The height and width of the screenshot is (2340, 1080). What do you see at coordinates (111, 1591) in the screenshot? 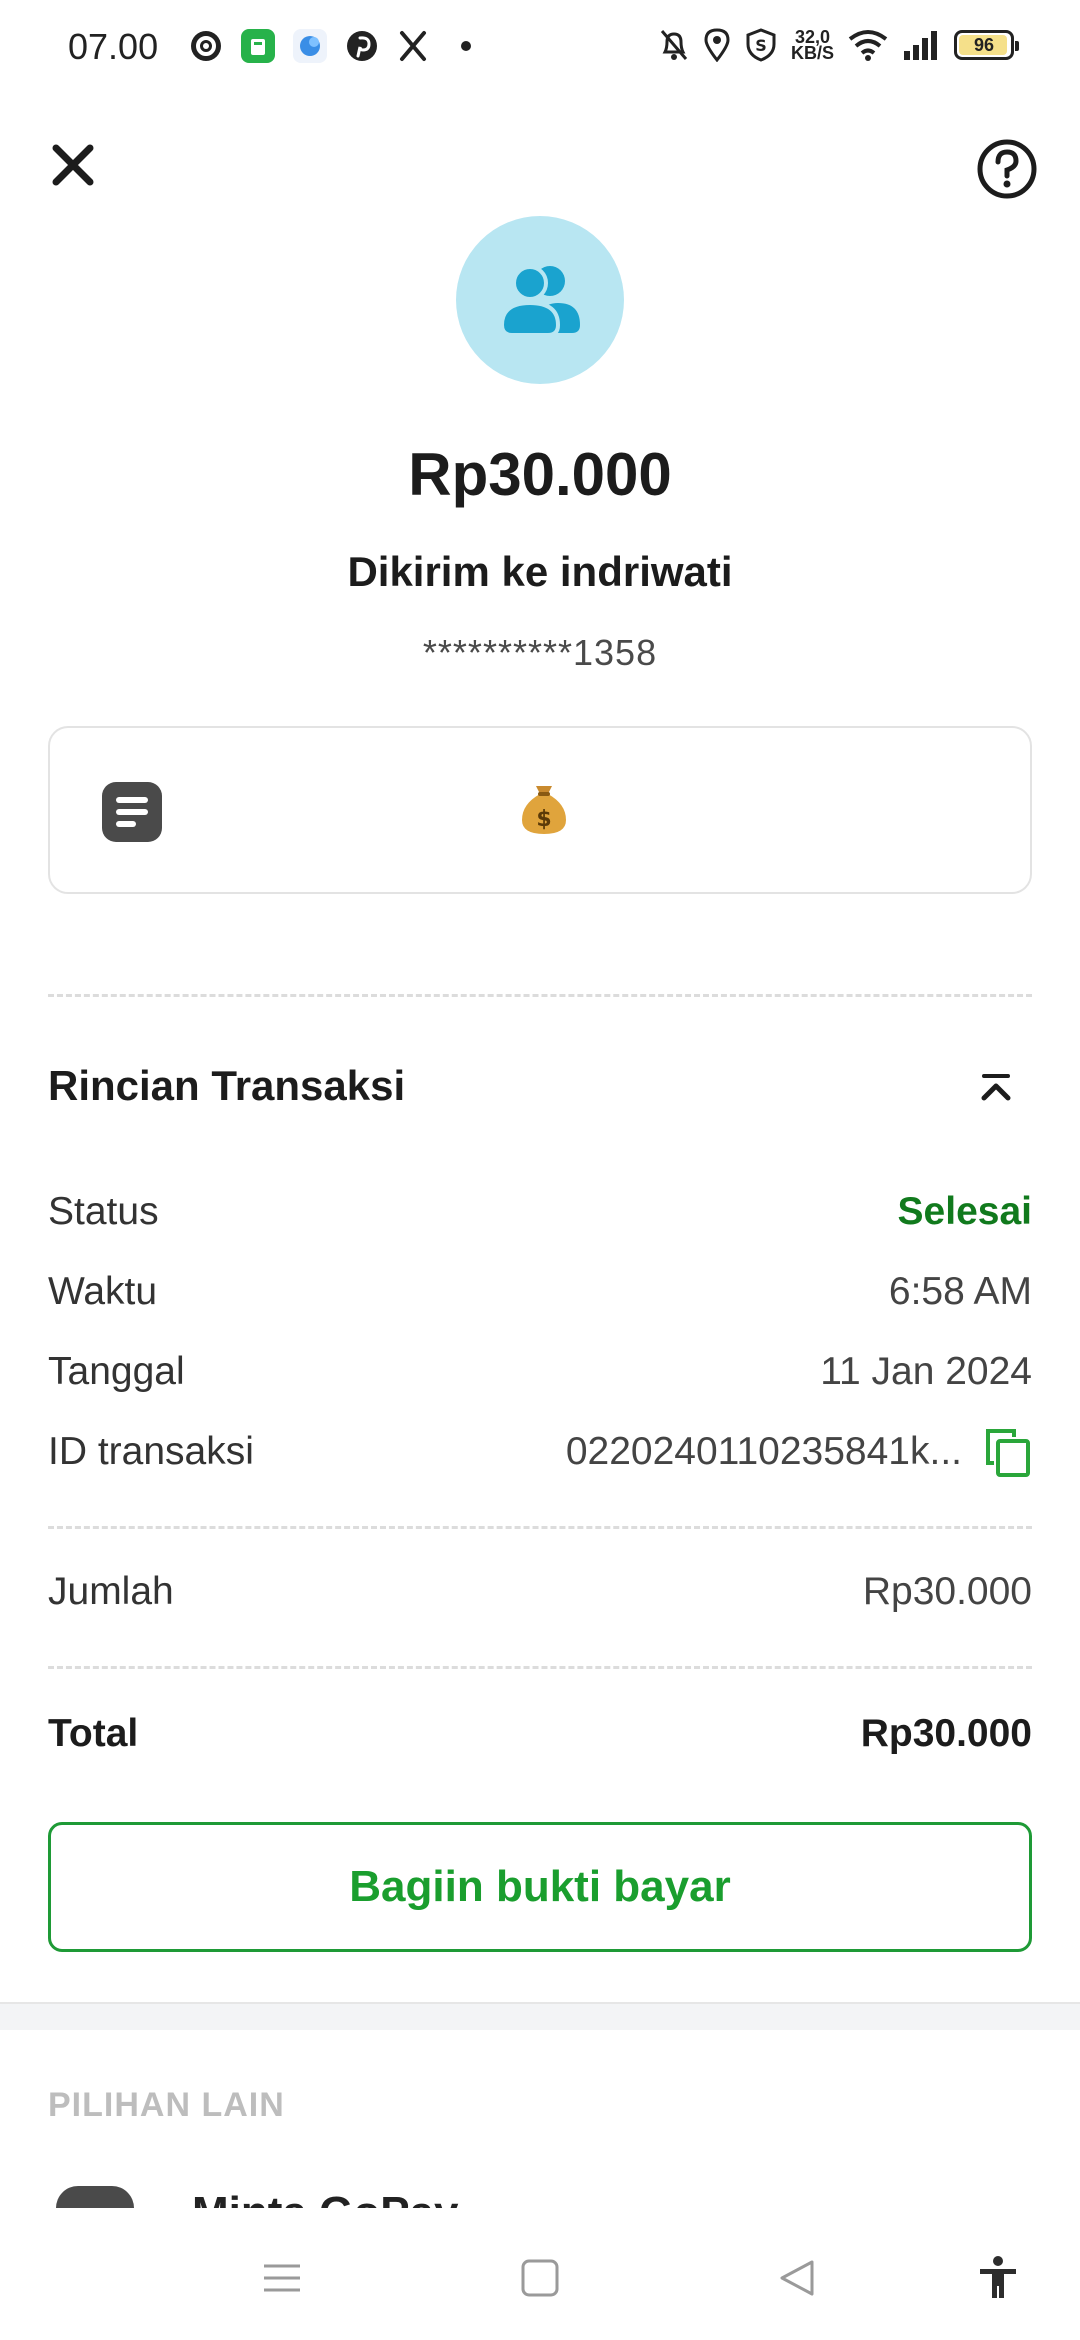
I see `amount-label: Jumlah` at bounding box center [111, 1591].